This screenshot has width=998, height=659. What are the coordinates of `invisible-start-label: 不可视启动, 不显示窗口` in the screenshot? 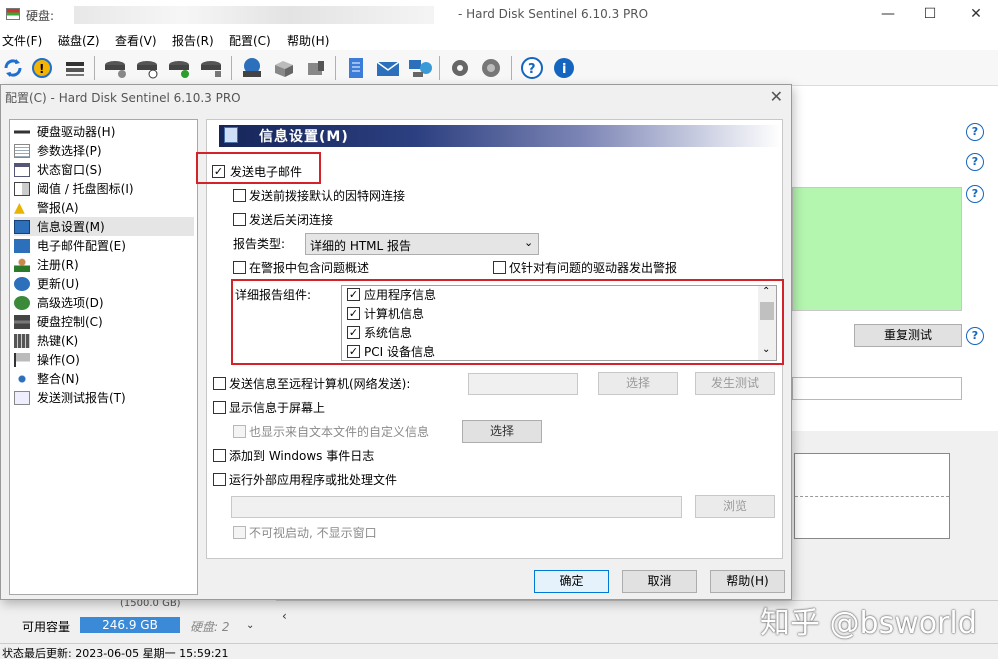 It's located at (313, 533).